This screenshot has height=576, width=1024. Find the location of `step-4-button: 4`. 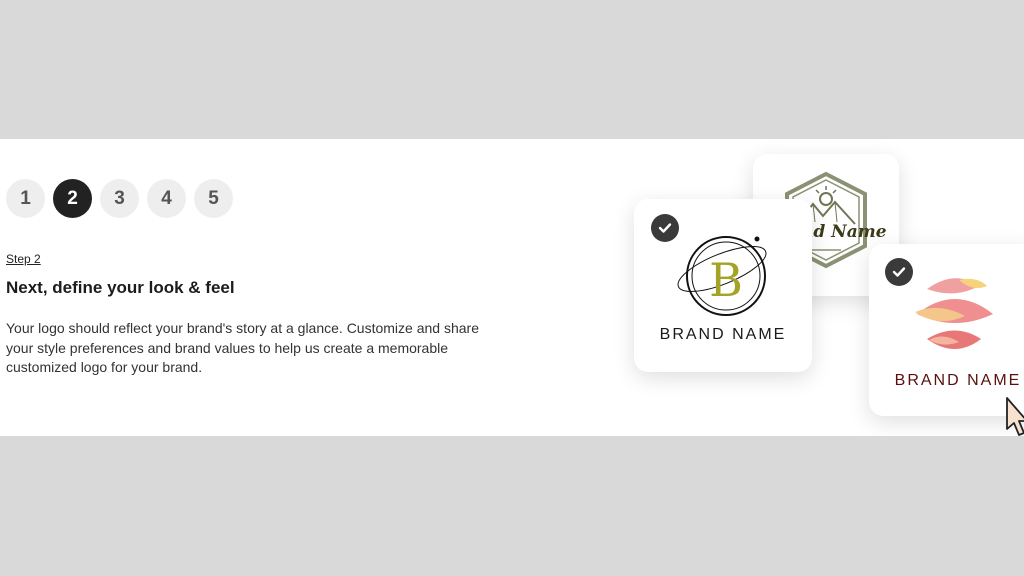

step-4-button: 4 is located at coordinates (166, 198).